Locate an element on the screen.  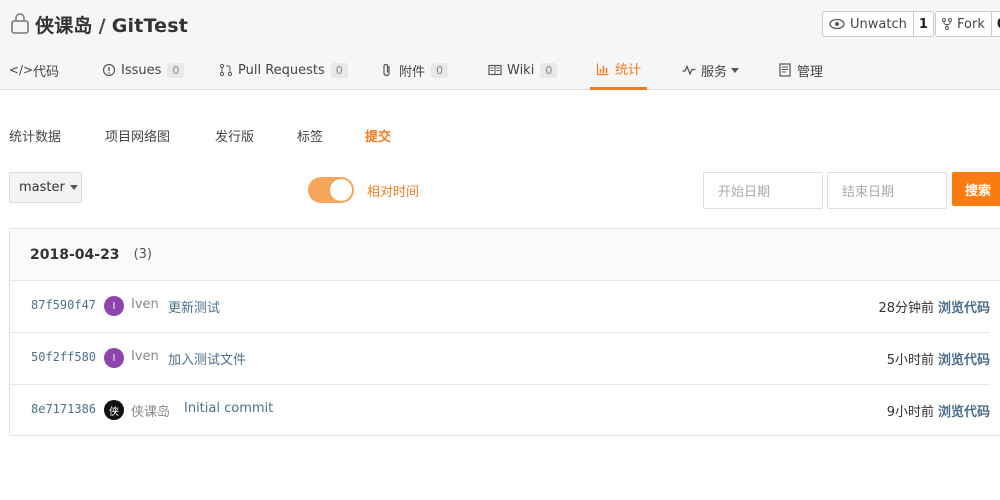
book-icon is located at coordinates (495, 70).